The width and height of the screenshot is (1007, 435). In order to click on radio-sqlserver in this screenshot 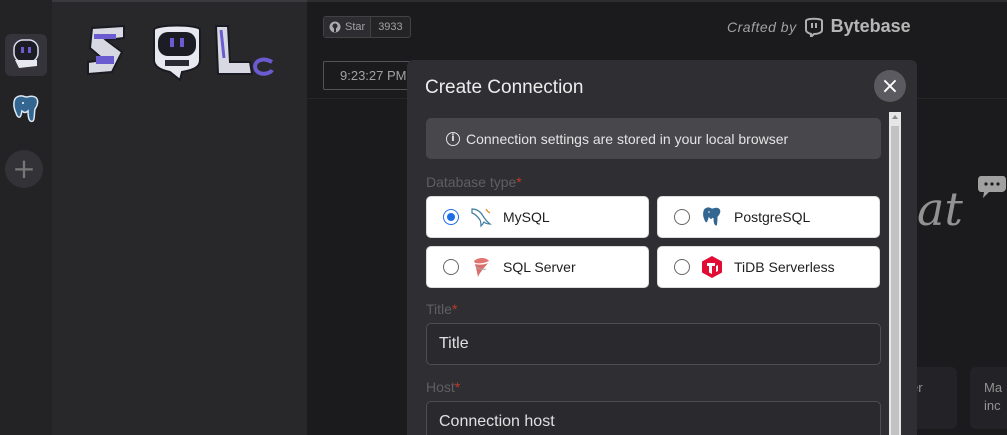, I will do `click(451, 267)`.